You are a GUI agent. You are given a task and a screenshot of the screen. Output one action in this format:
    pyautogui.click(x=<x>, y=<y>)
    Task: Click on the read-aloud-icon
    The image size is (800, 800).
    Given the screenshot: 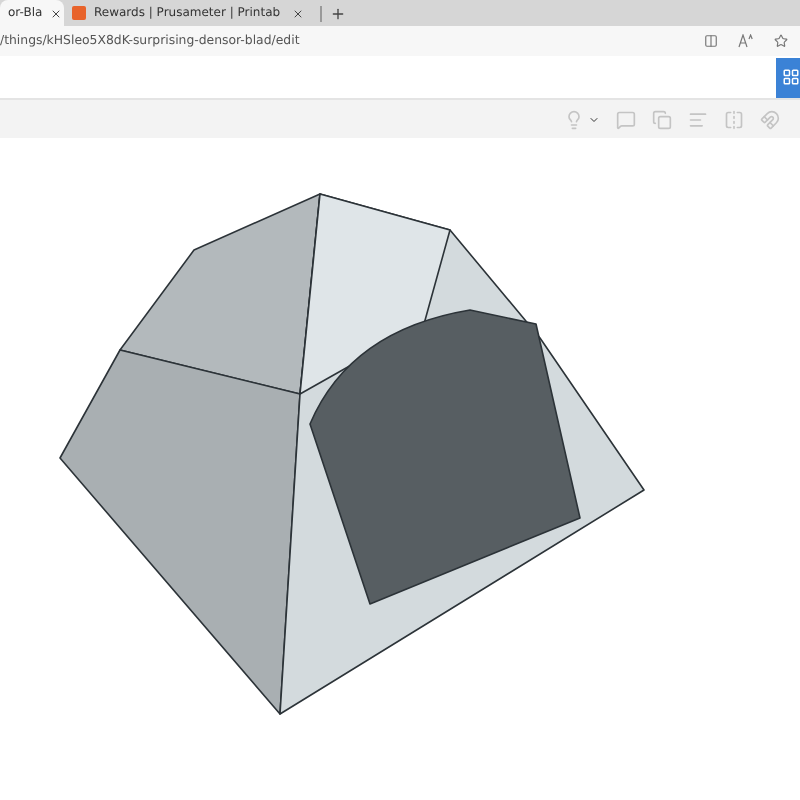 What is the action you would take?
    pyautogui.click(x=746, y=41)
    